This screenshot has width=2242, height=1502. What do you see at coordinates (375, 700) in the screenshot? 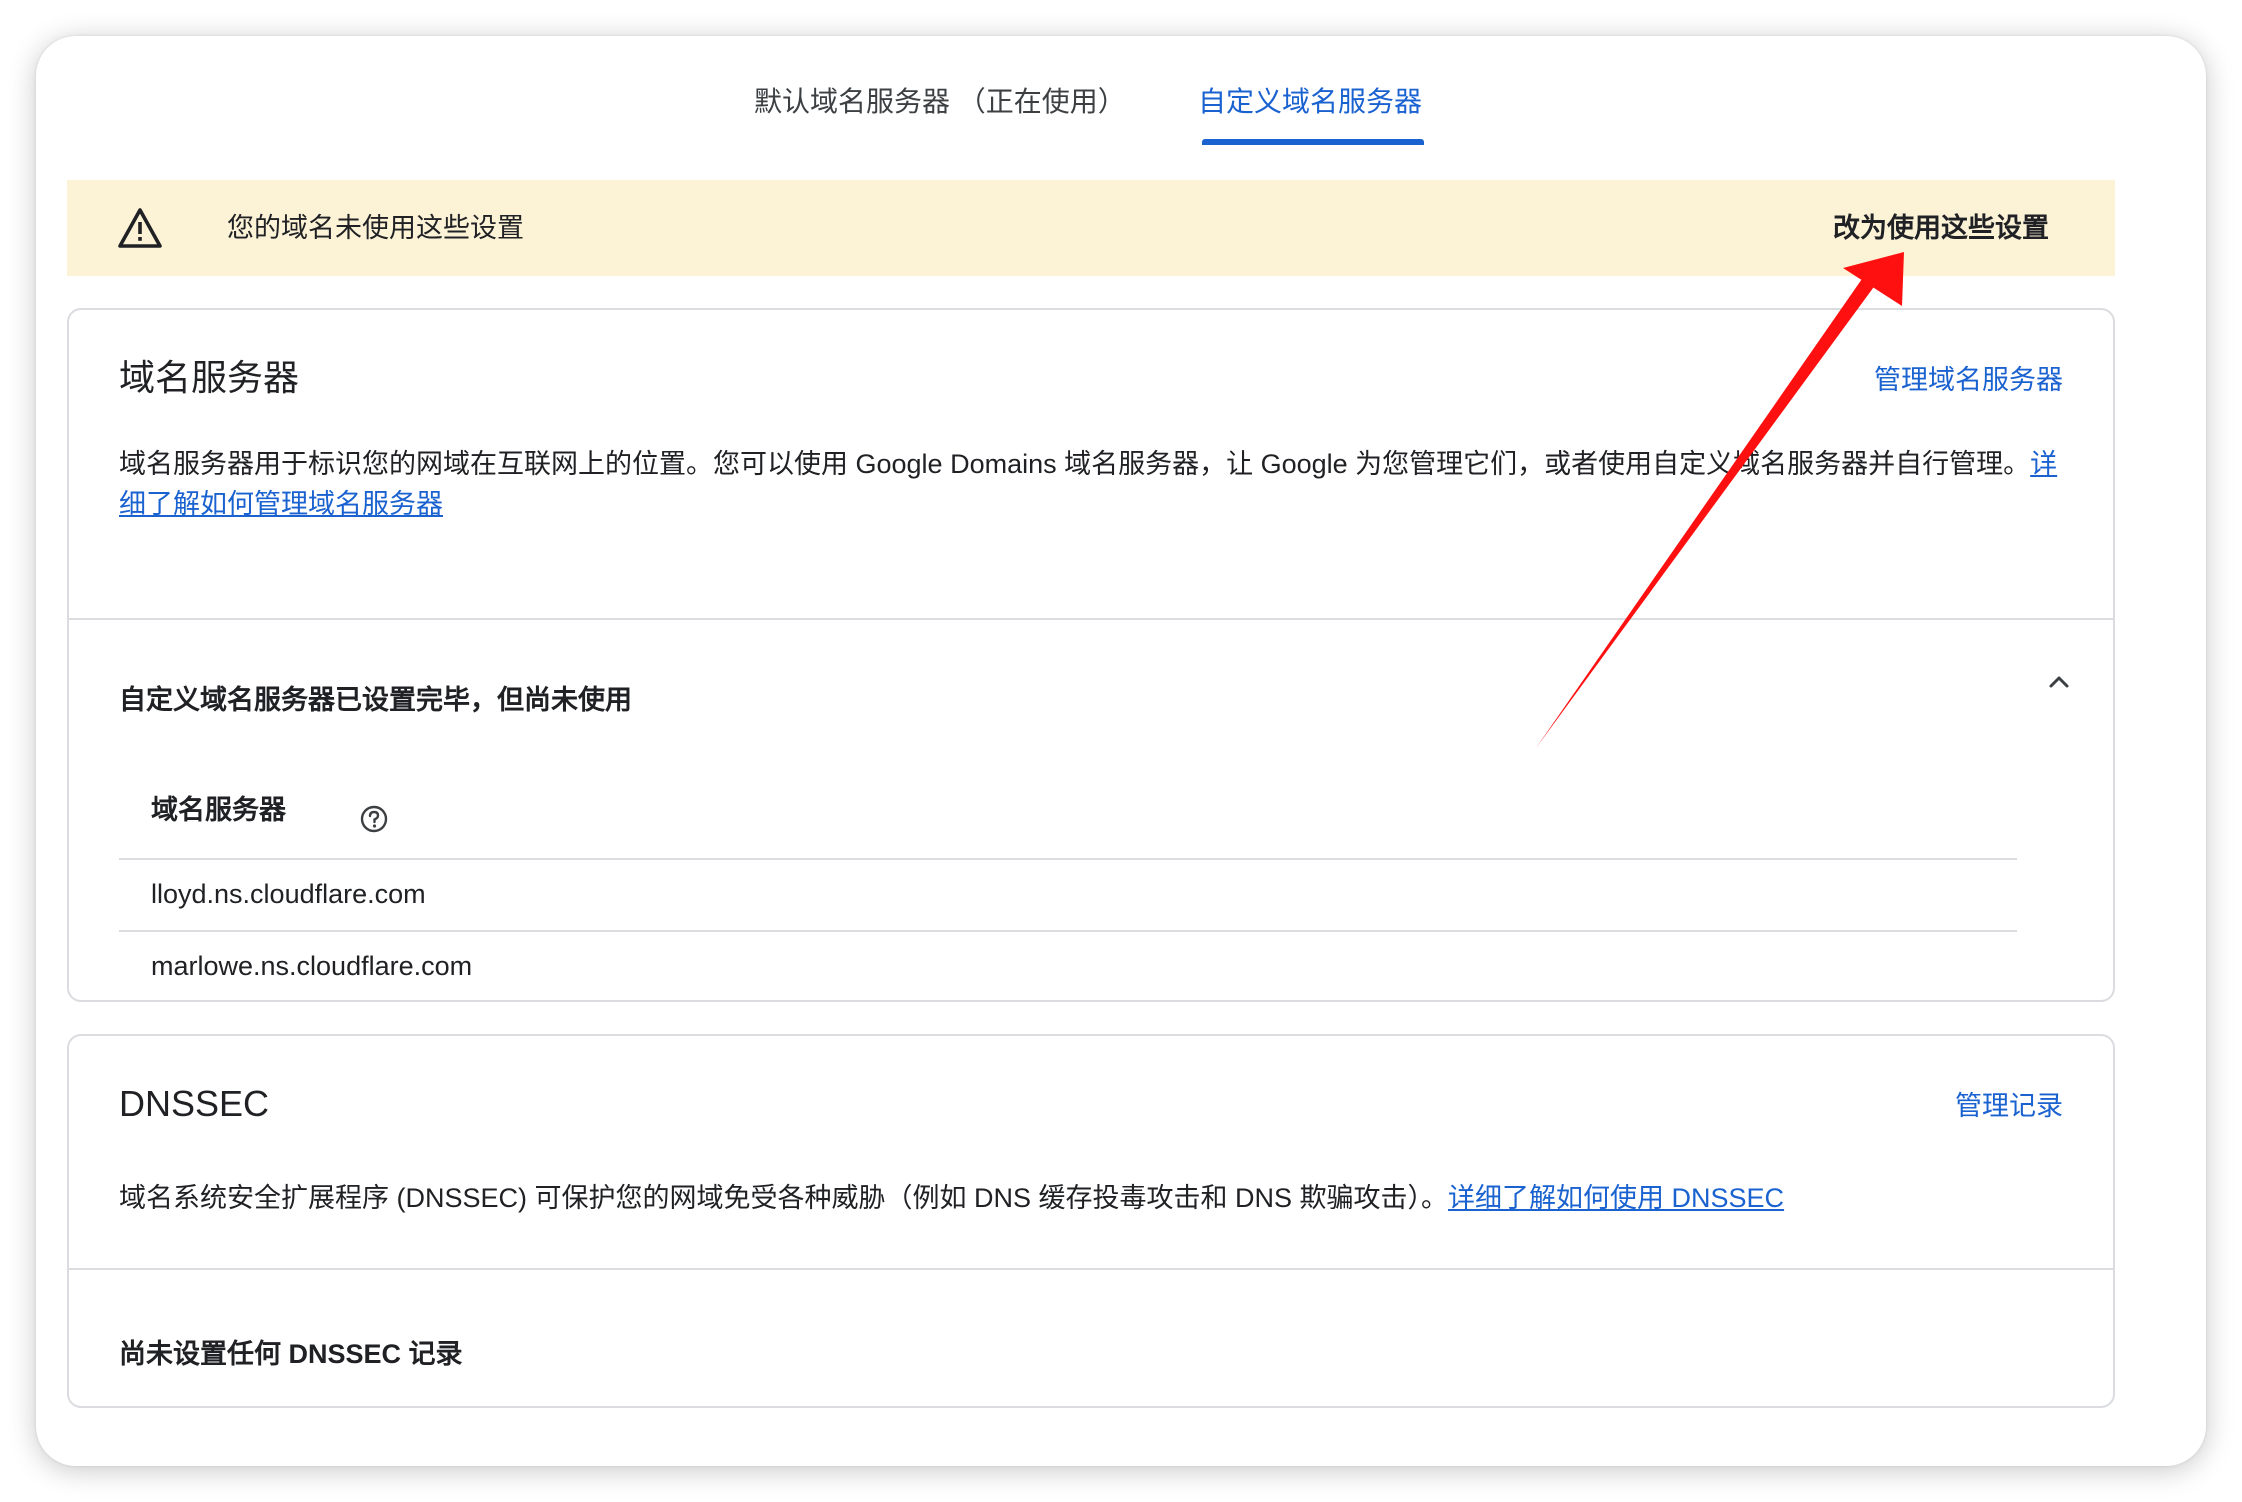
I see `custom-nameservers-status: 自定义域名服务器已设置完毕，但尚未使用` at bounding box center [375, 700].